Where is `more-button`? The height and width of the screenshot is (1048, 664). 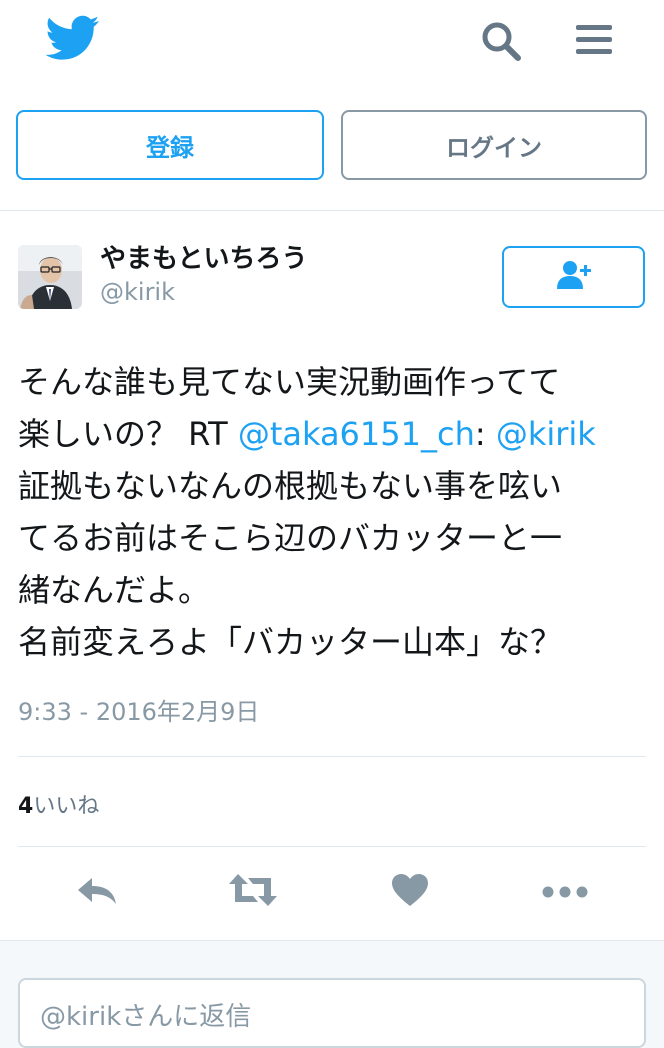
more-button is located at coordinates (565, 892).